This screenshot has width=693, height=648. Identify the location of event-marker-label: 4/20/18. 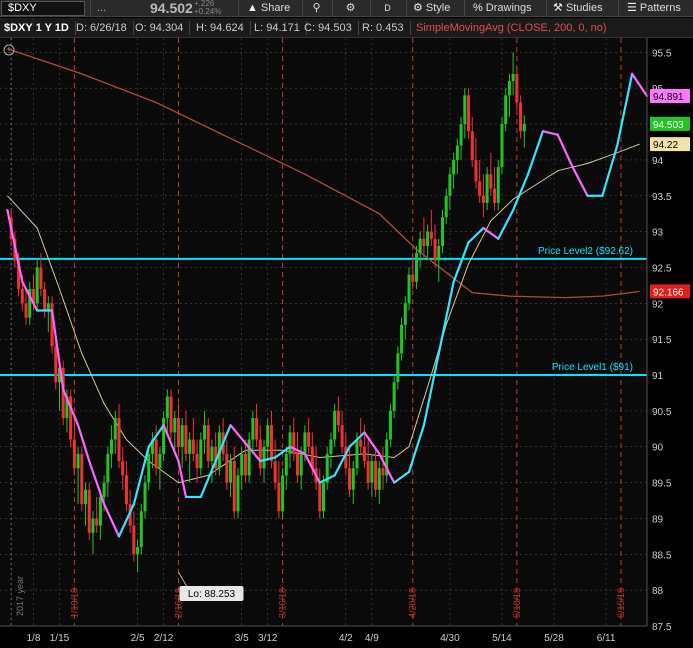
(413, 603).